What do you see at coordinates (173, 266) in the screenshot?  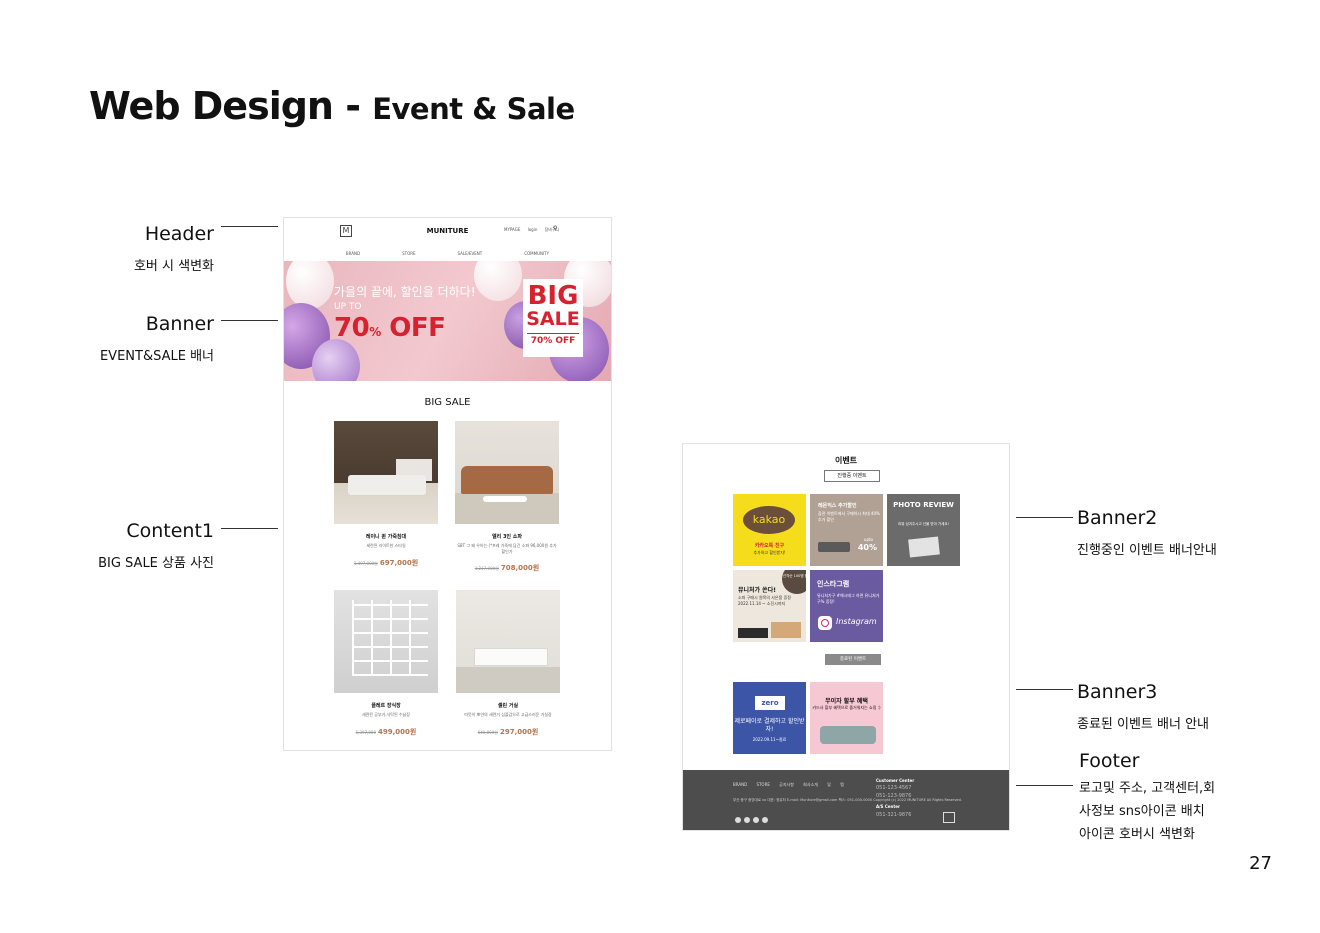 I see `annotation-desc: 호버 시 색변화` at bounding box center [173, 266].